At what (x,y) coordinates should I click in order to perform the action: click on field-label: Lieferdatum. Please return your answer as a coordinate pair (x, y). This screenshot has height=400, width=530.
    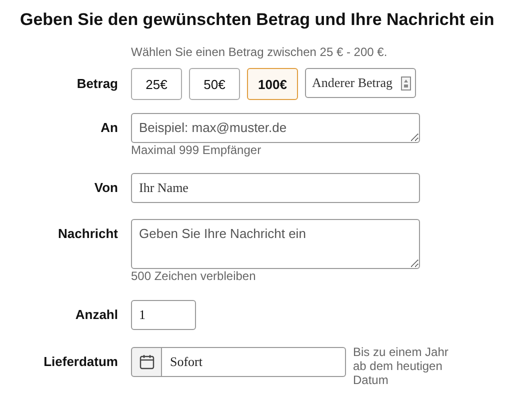
    Looking at the image, I should click on (80, 362).